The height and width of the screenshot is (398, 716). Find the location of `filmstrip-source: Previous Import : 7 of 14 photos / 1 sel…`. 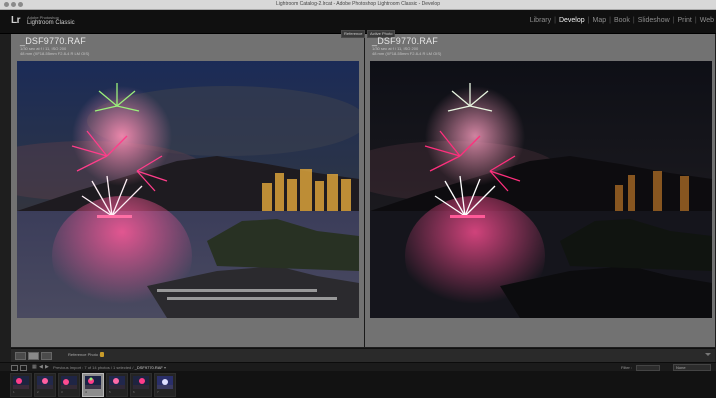

filmstrip-source: Previous Import : 7 of 14 photos / 1 sel… is located at coordinates (109, 367).